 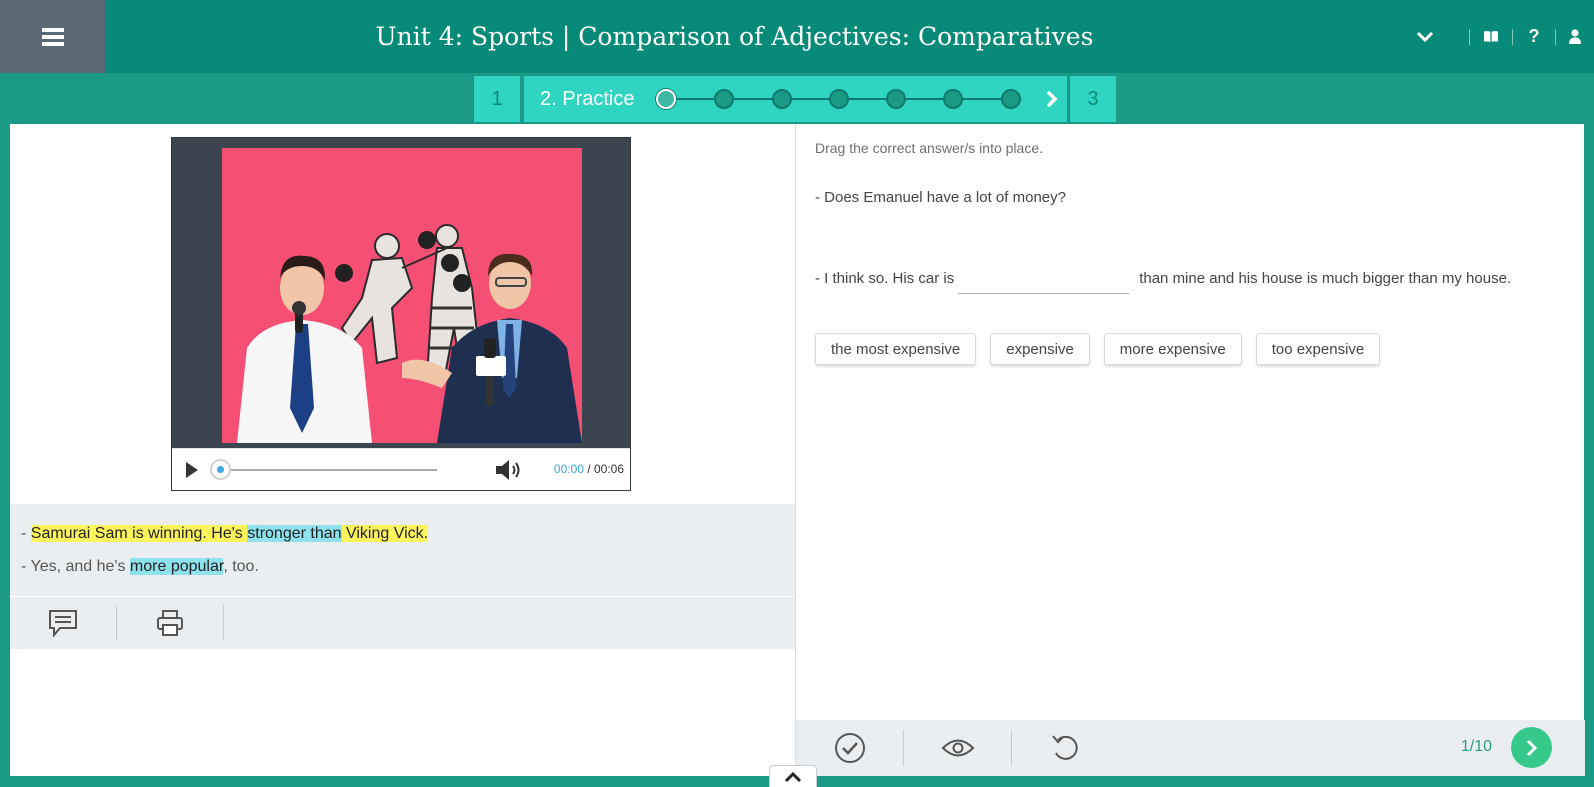 What do you see at coordinates (1425, 37) in the screenshot?
I see `chevron-down-icon` at bounding box center [1425, 37].